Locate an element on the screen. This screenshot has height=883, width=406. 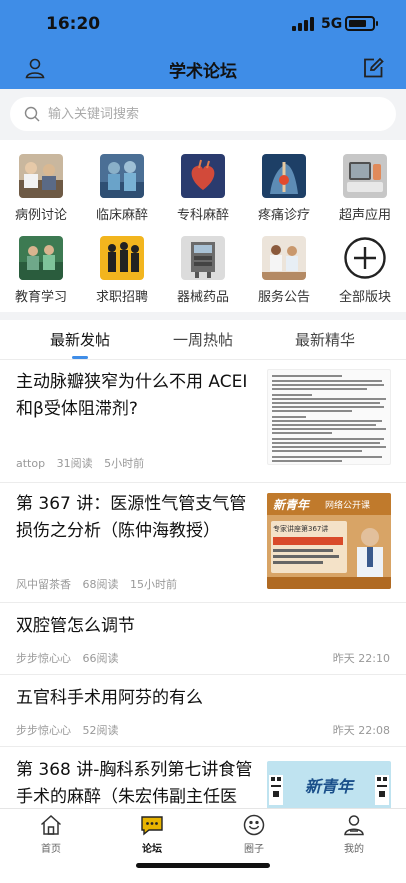
category-label: 全部版块 is located at coordinates (364, 297).